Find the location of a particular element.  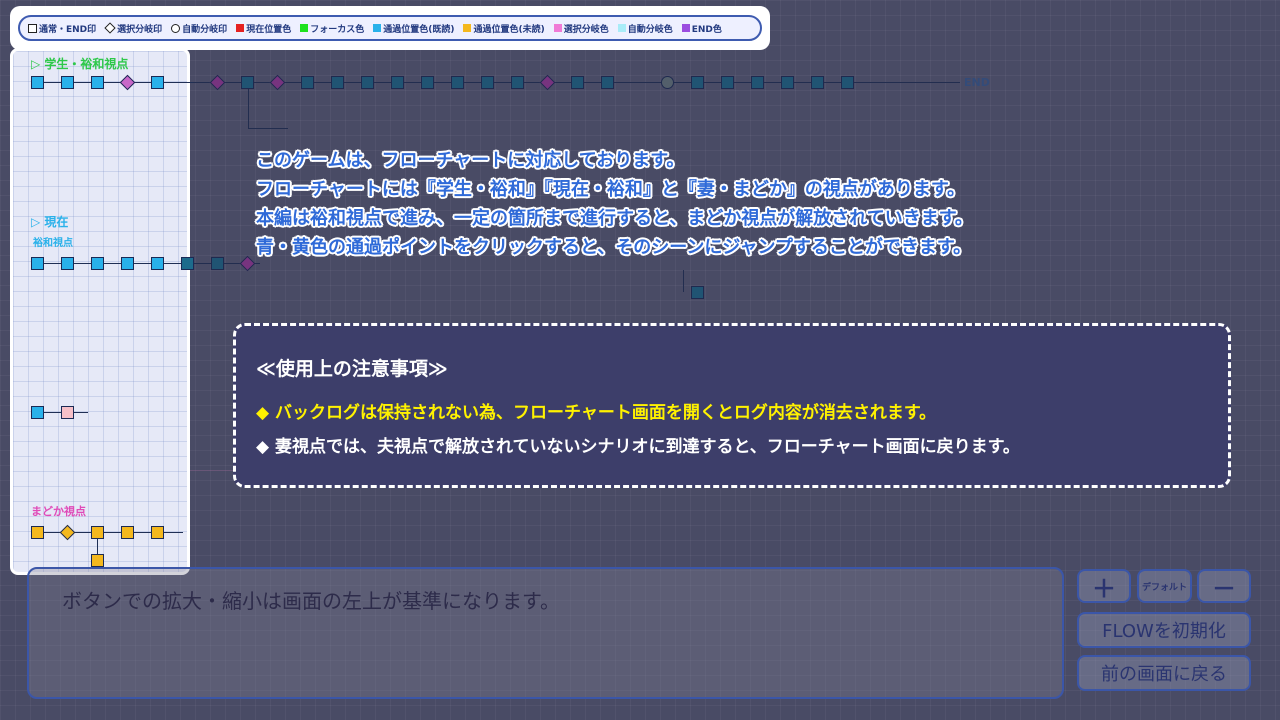

legend-item: 選択分岐印 is located at coordinates (133, 28).